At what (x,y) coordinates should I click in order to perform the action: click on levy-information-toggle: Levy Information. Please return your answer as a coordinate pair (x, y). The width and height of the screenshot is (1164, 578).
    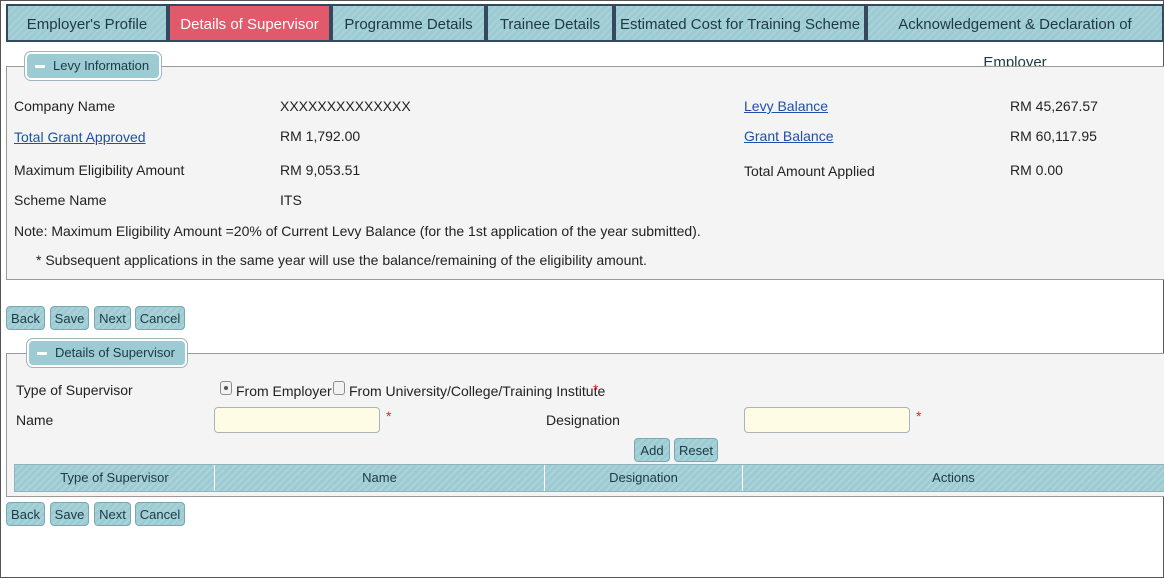
    Looking at the image, I should click on (93, 66).